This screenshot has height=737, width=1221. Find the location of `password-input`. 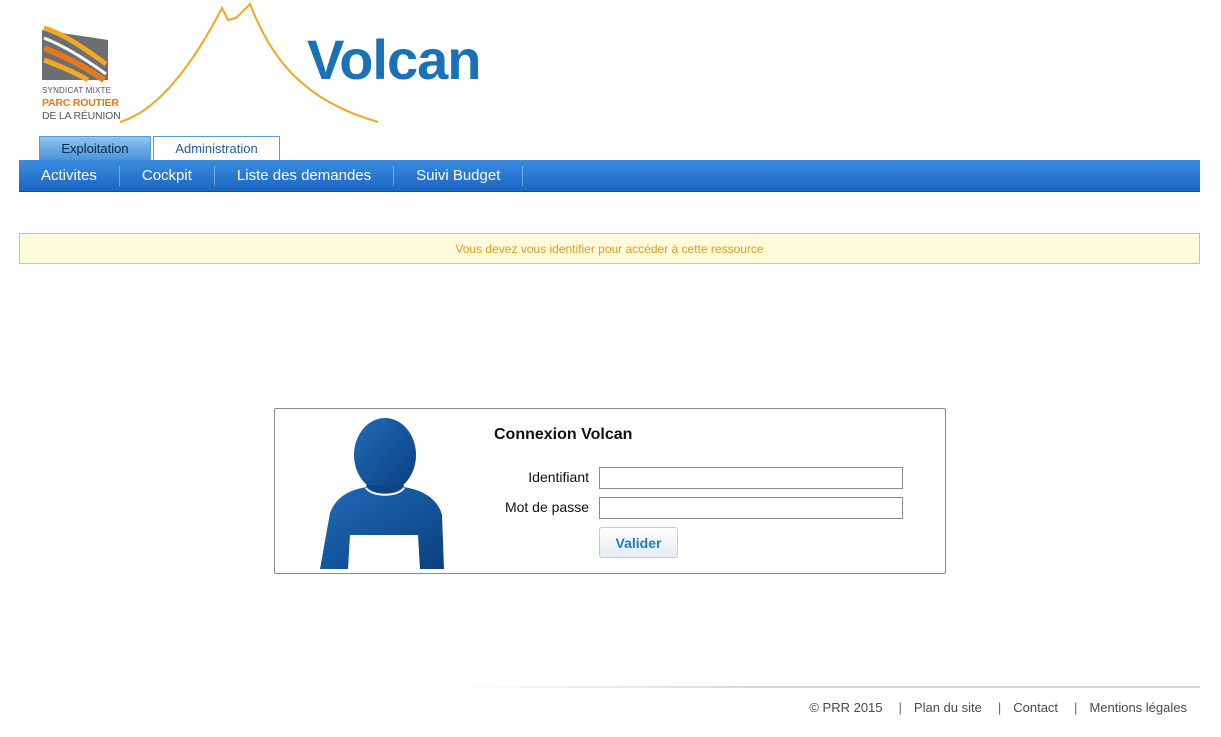

password-input is located at coordinates (751, 508).